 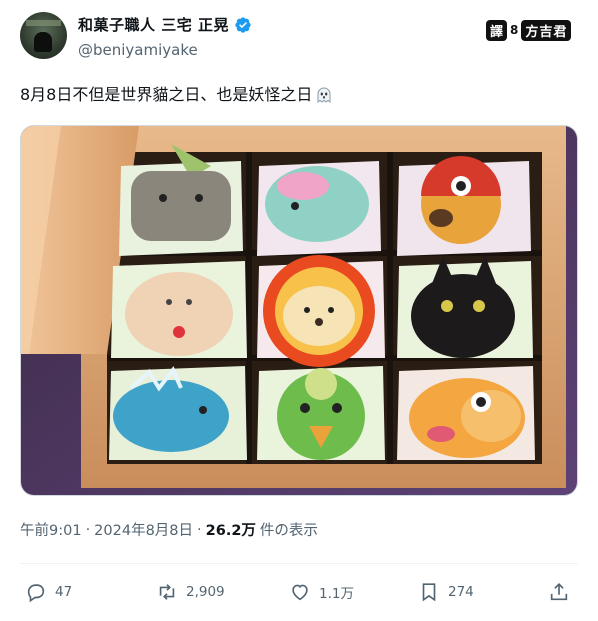 I want to click on action-bar: 47 2,909 1.1万 274, so click(x=299, y=592).